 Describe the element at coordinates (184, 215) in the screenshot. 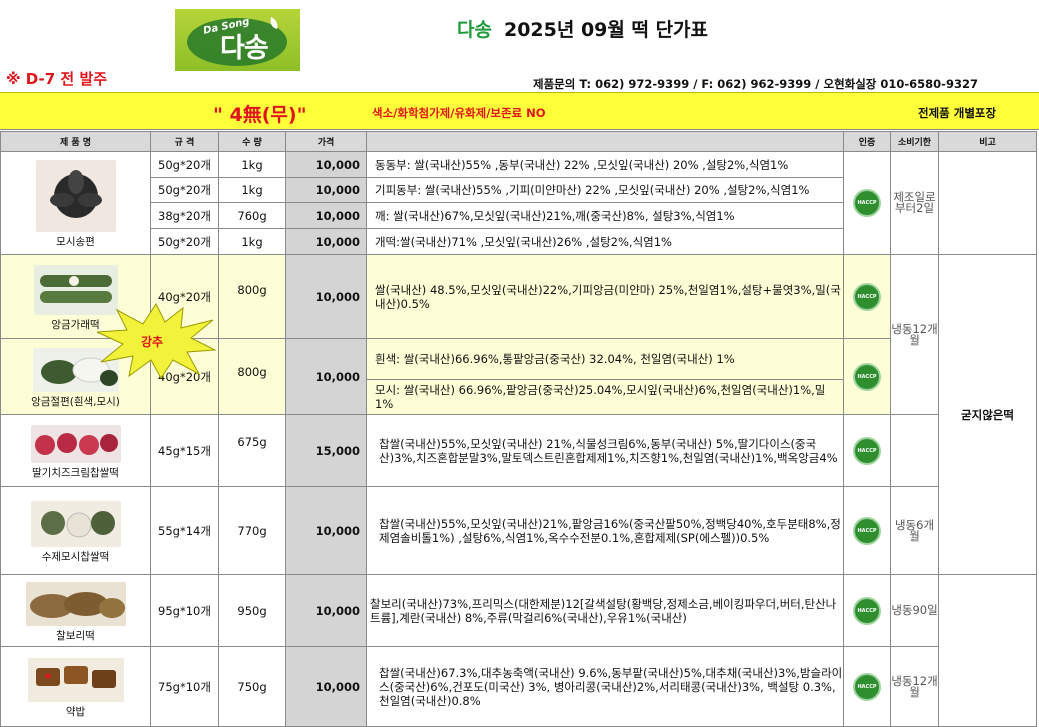

I see `spec: 38g*20개` at that location.